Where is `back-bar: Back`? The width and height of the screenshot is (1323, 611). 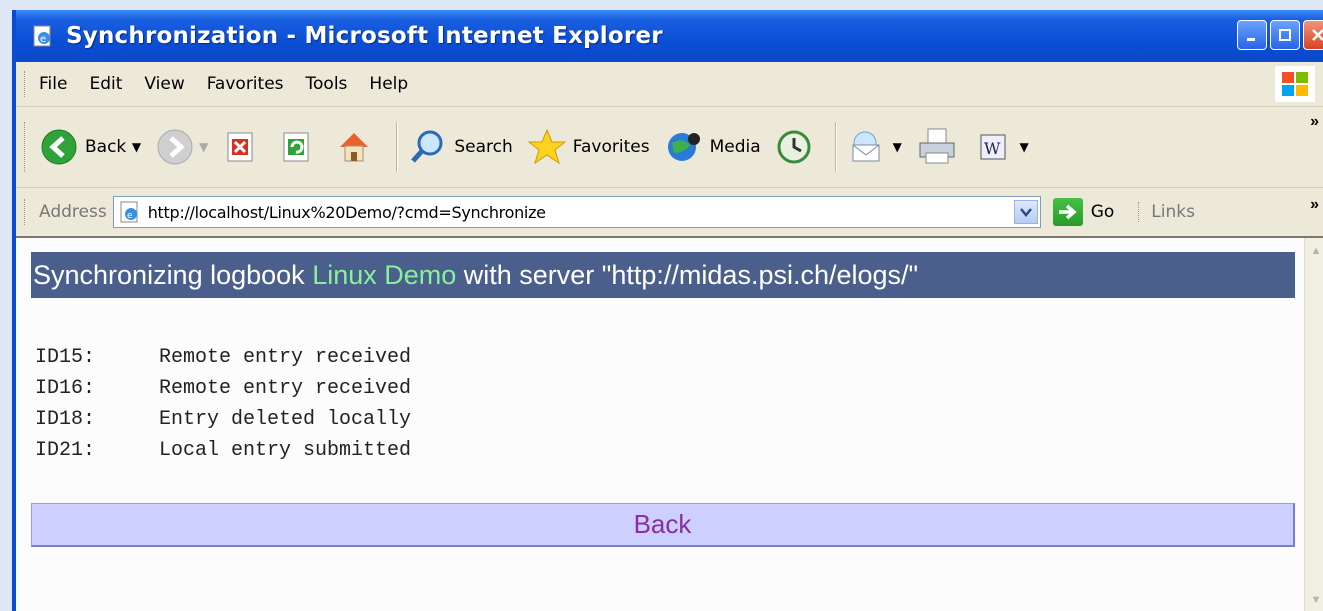
back-bar: Back is located at coordinates (663, 525).